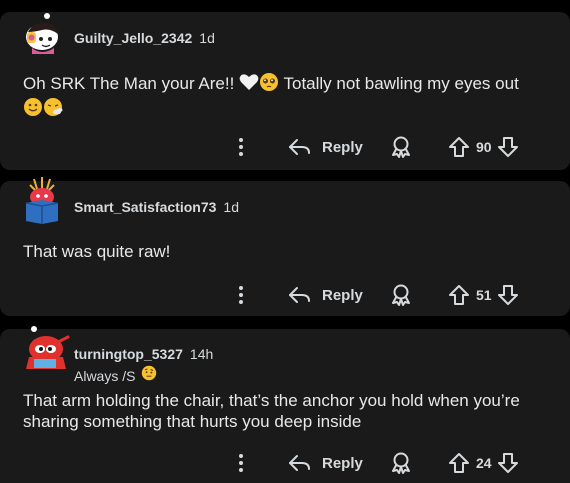 The height and width of the screenshot is (483, 570). What do you see at coordinates (133, 38) in the screenshot?
I see `comment-author: Guilty_Jello_2342` at bounding box center [133, 38].